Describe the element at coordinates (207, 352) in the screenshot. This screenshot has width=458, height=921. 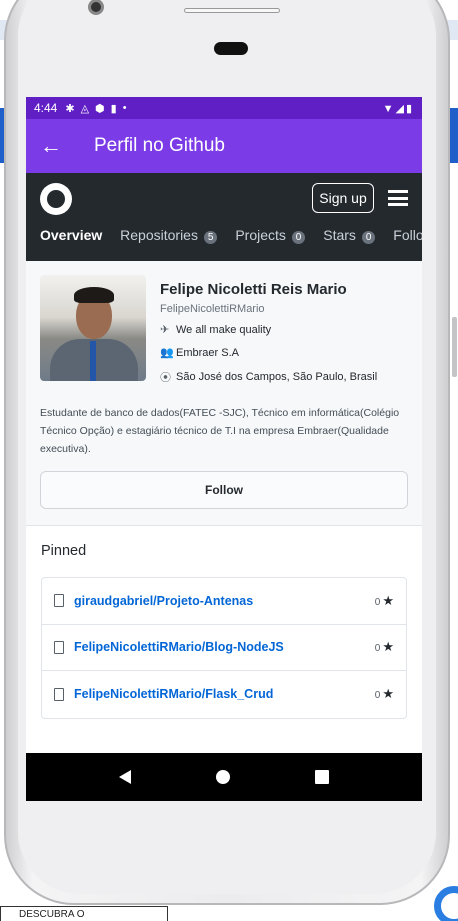
I see `company-text: Embraer S.A` at that location.